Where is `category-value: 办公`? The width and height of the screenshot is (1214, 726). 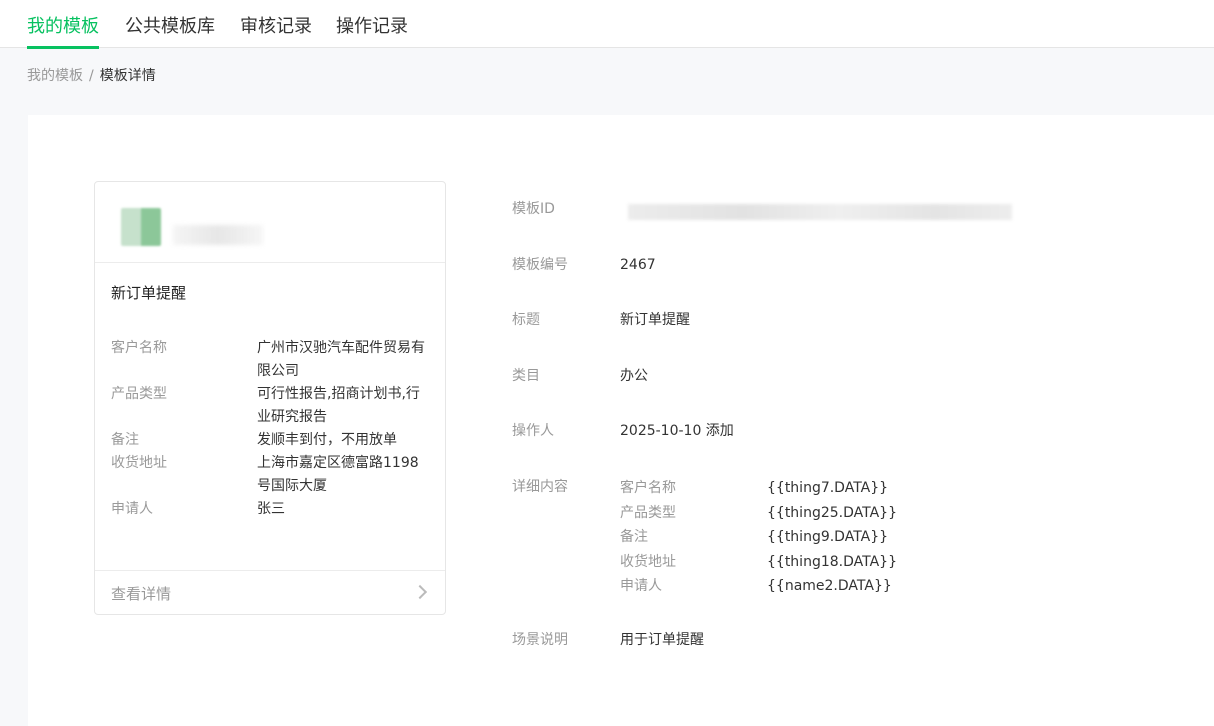
category-value: 办公 is located at coordinates (634, 376).